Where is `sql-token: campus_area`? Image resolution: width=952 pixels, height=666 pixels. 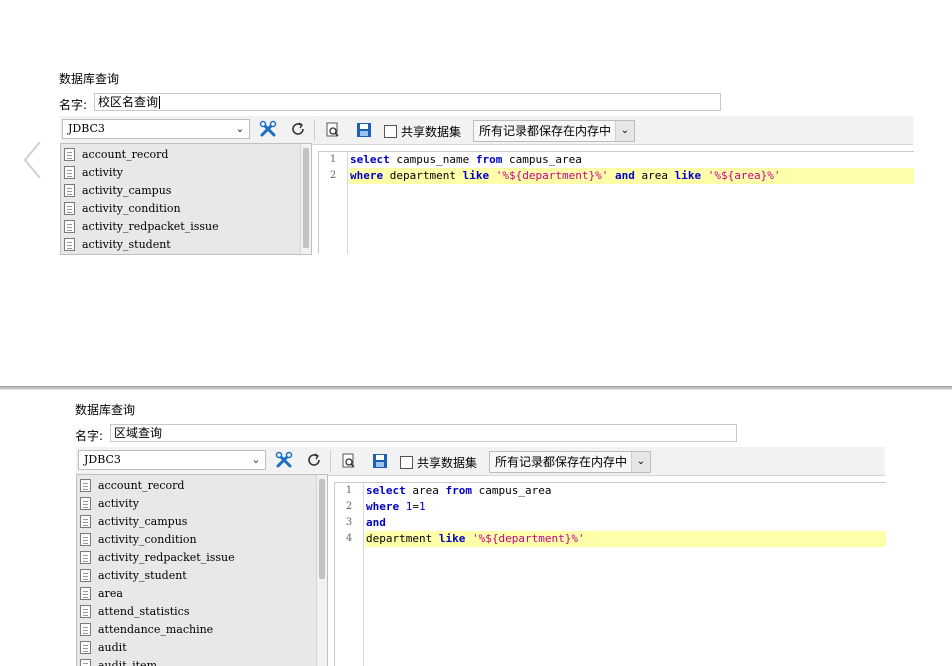 sql-token: campus_area is located at coordinates (512, 490).